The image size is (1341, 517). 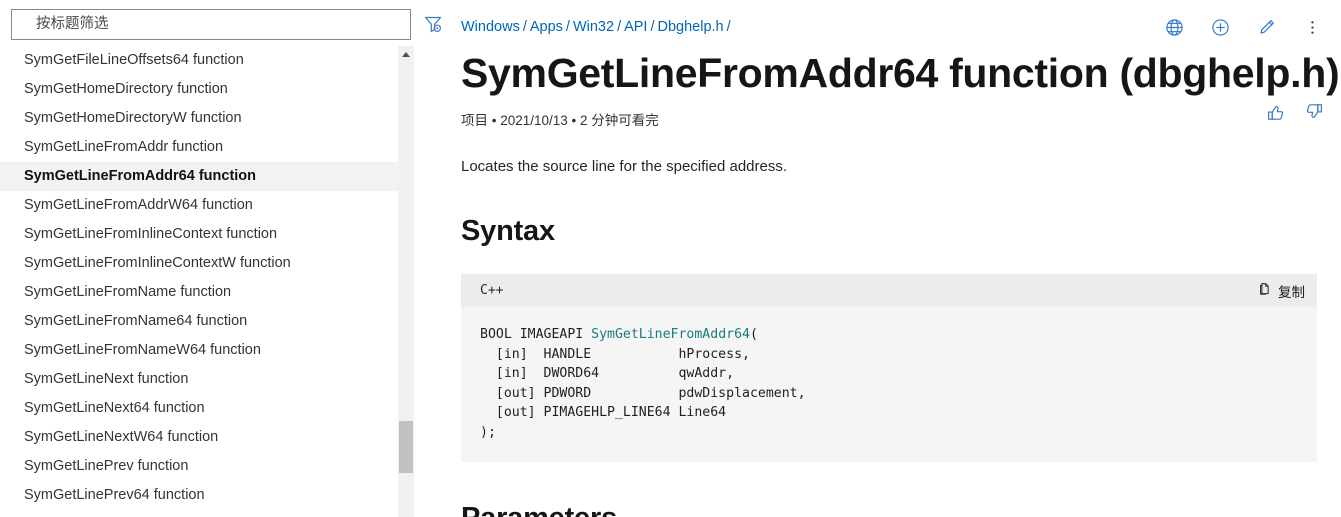 I want to click on top-actions, so click(x=1252, y=27).